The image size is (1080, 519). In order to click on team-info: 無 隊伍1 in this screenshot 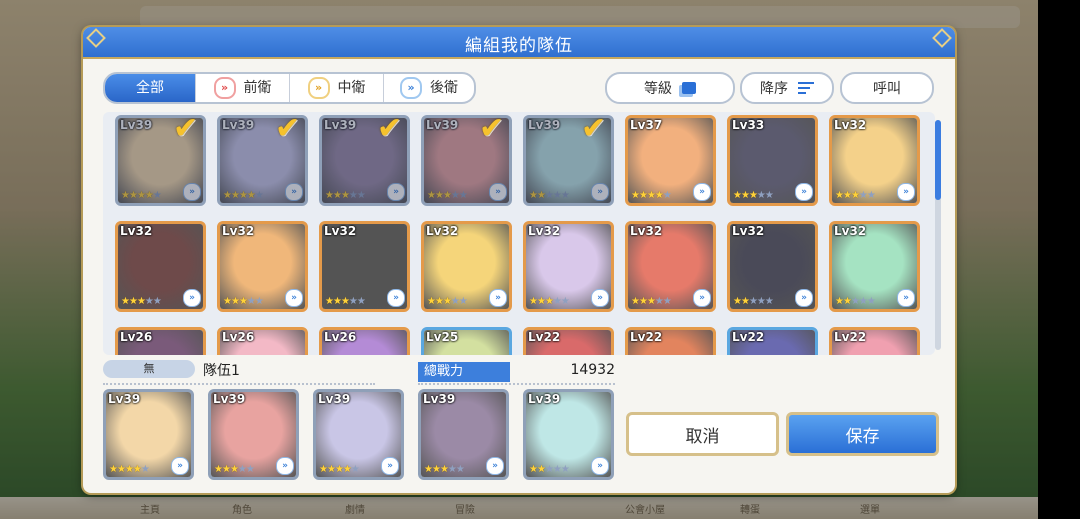, I will do `click(239, 370)`.